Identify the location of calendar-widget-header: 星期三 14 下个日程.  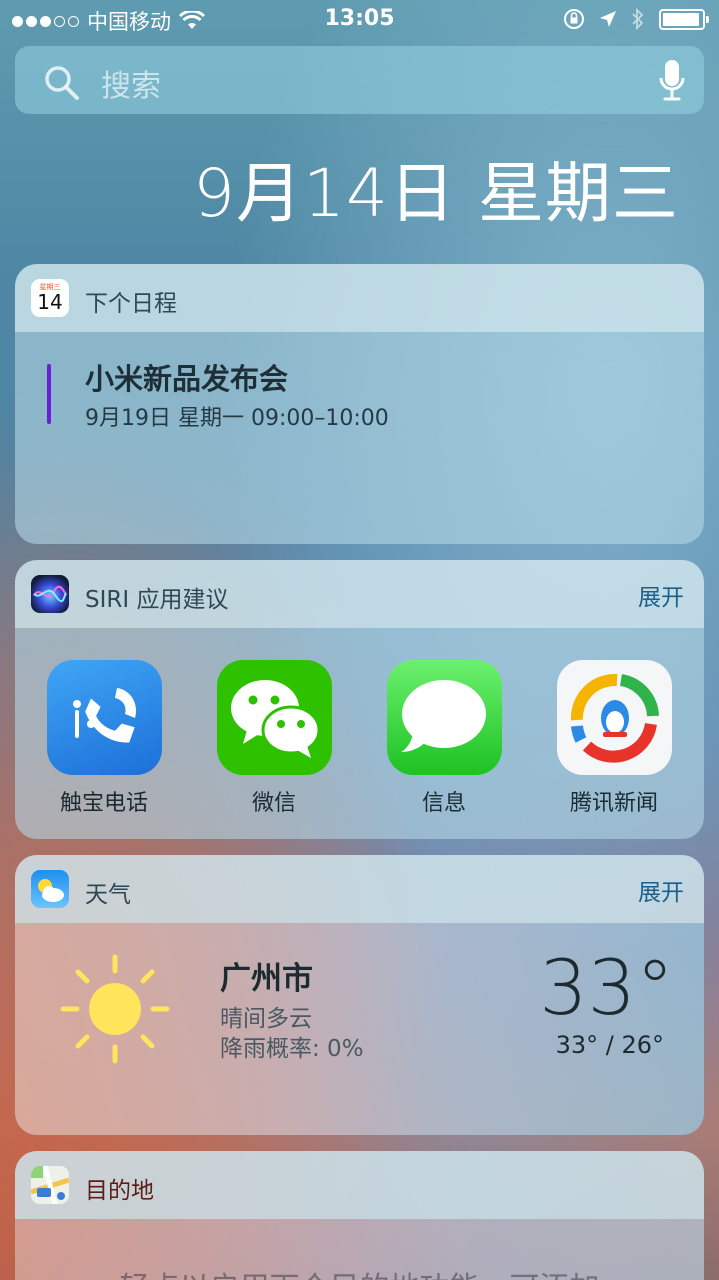
(359, 298).